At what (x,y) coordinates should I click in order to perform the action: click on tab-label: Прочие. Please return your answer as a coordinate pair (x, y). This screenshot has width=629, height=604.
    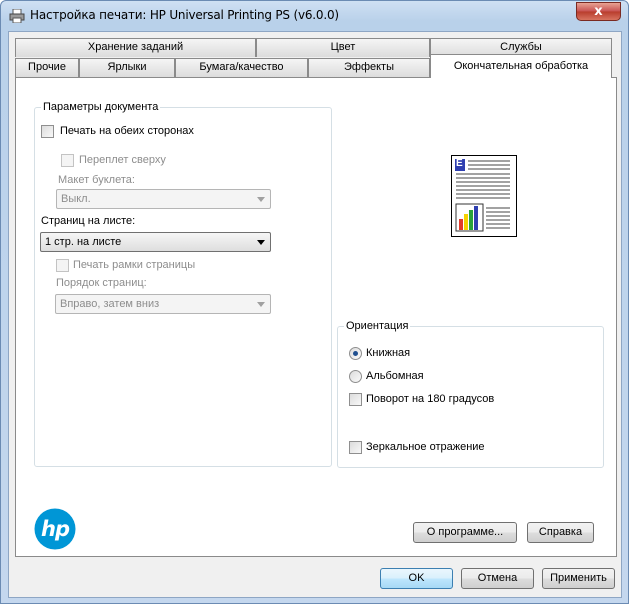
    Looking at the image, I should click on (47, 67).